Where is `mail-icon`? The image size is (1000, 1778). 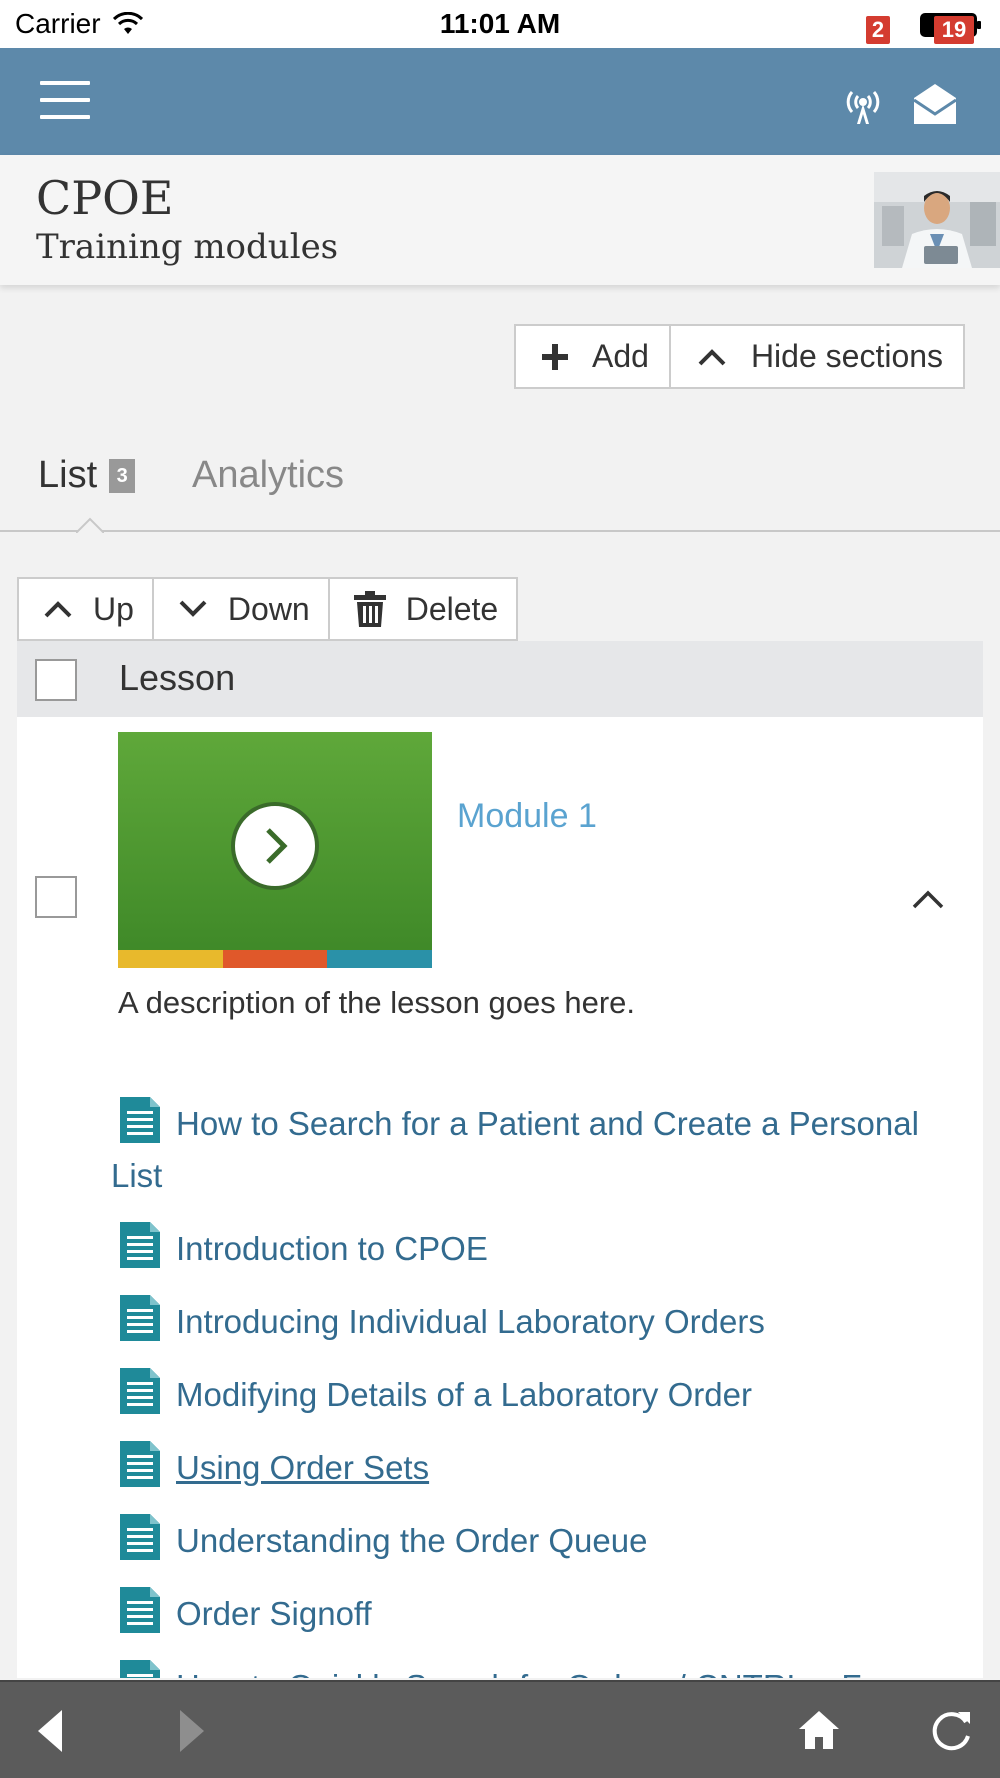 mail-icon is located at coordinates (935, 103).